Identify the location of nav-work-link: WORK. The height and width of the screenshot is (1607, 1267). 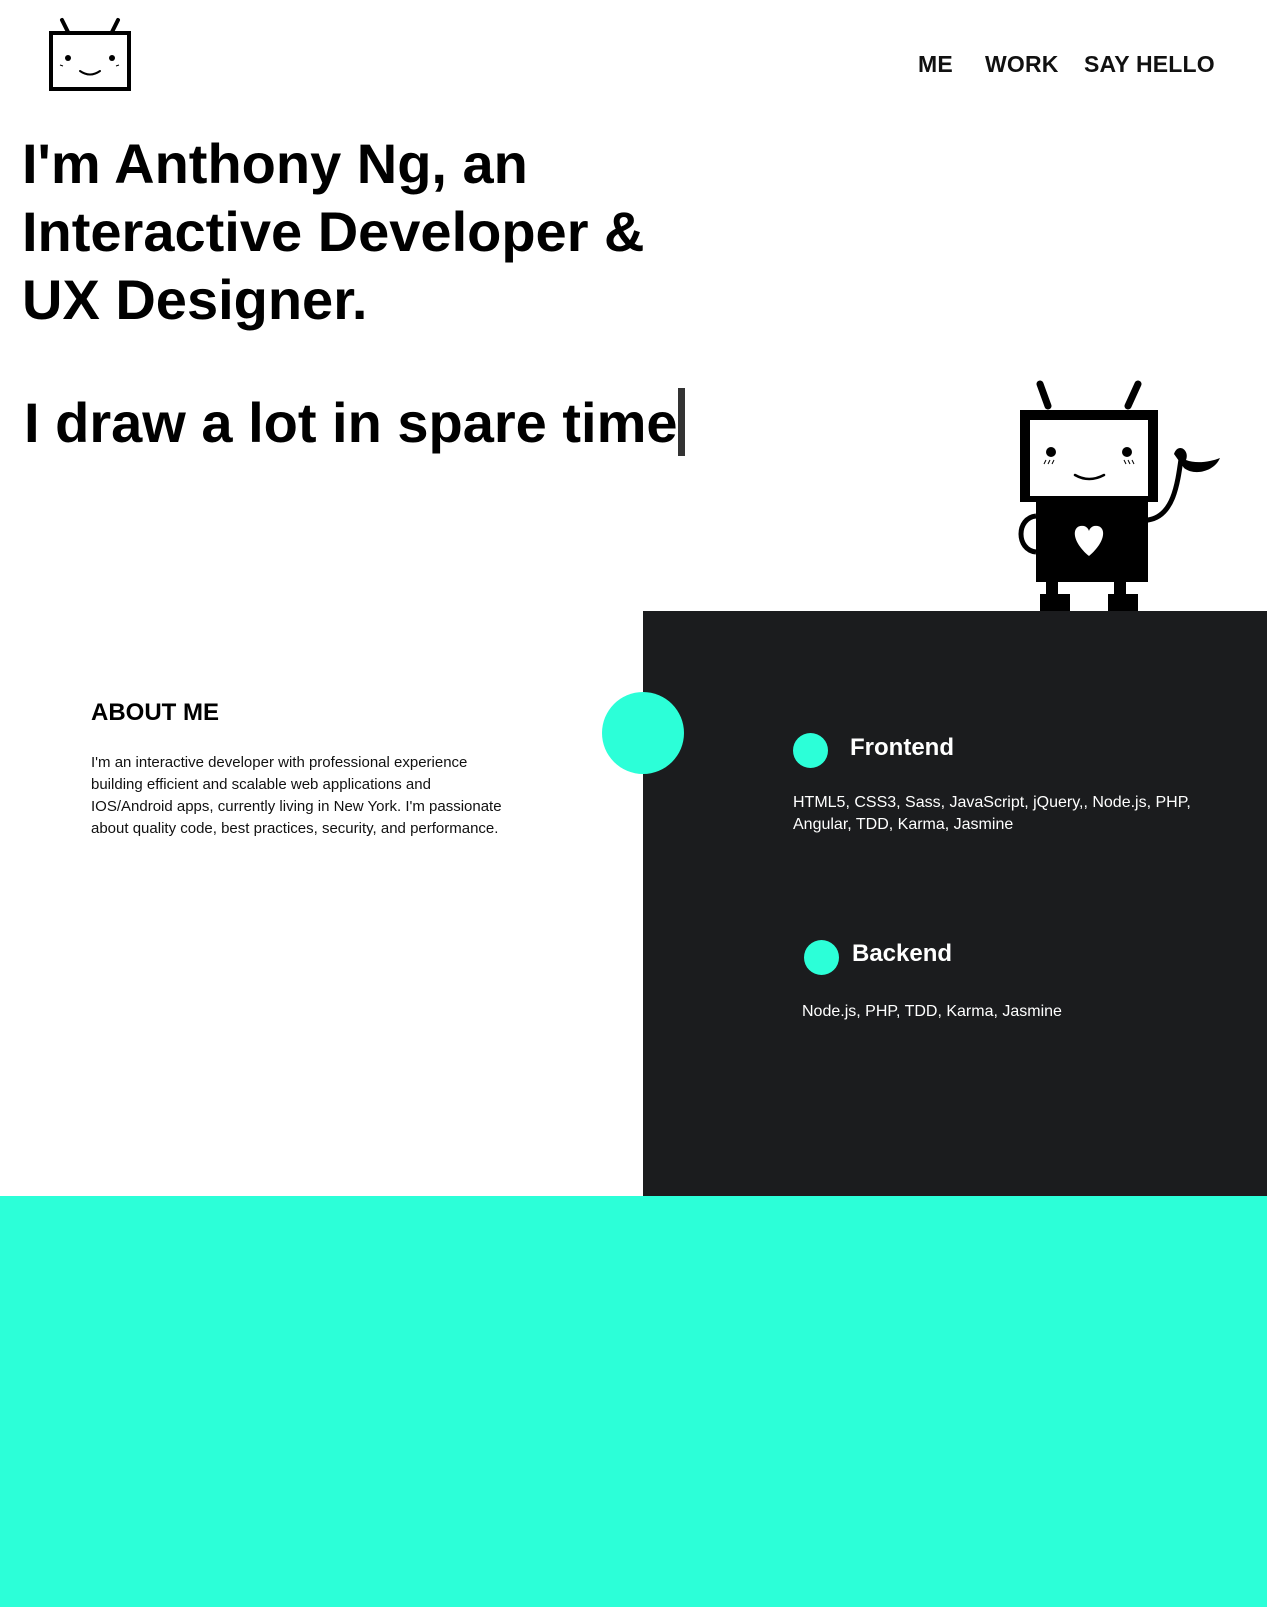
(1022, 64).